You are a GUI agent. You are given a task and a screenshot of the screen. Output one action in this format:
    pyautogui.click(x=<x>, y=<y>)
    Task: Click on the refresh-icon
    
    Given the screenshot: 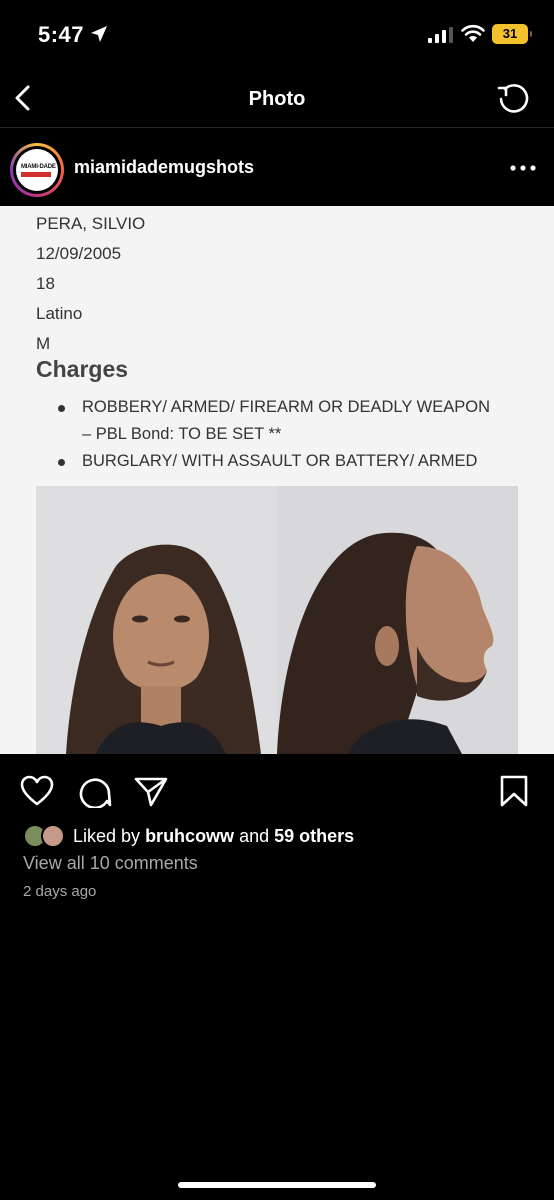 What is the action you would take?
    pyautogui.click(x=513, y=99)
    